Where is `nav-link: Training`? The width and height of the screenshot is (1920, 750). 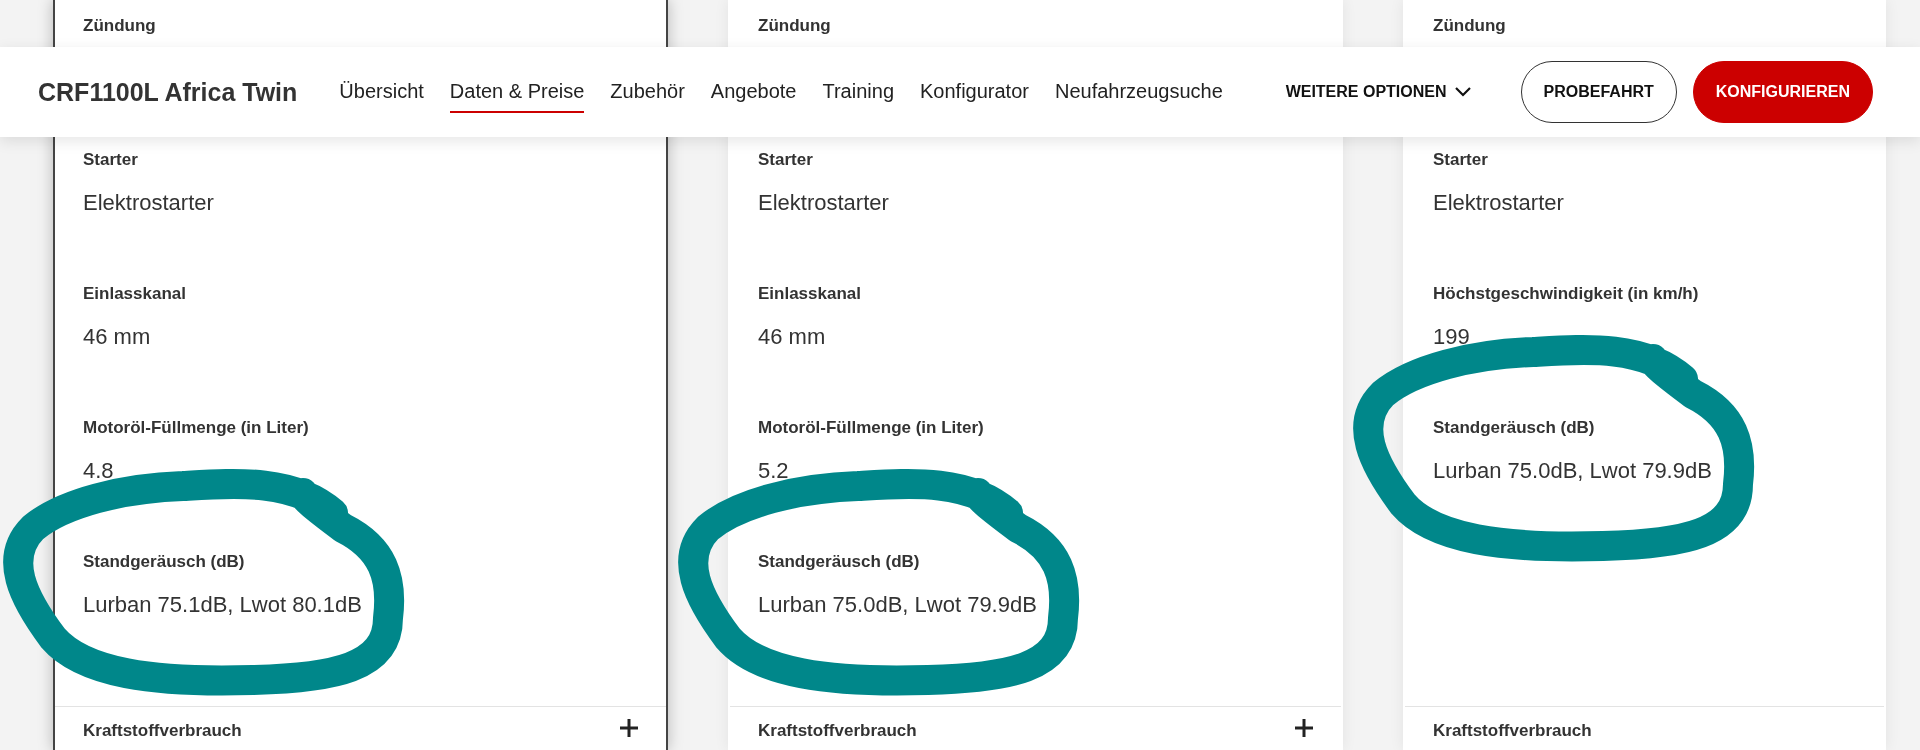
nav-link: Training is located at coordinates (858, 92).